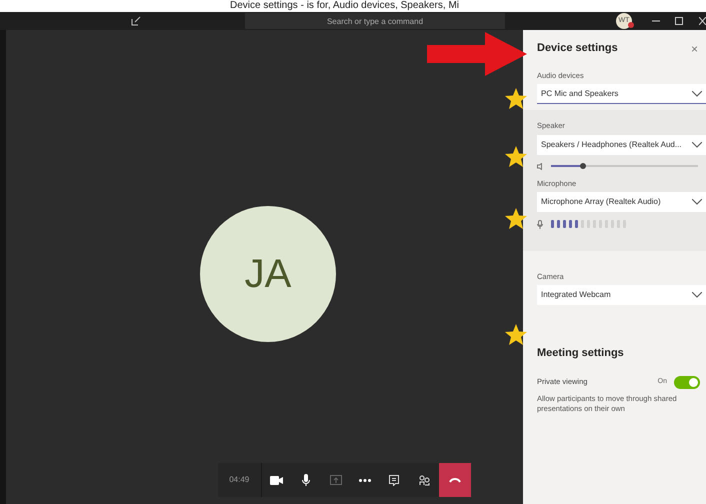 Image resolution: width=706 pixels, height=504 pixels. Describe the element at coordinates (656, 21) in the screenshot. I see `minimize-icon` at that location.